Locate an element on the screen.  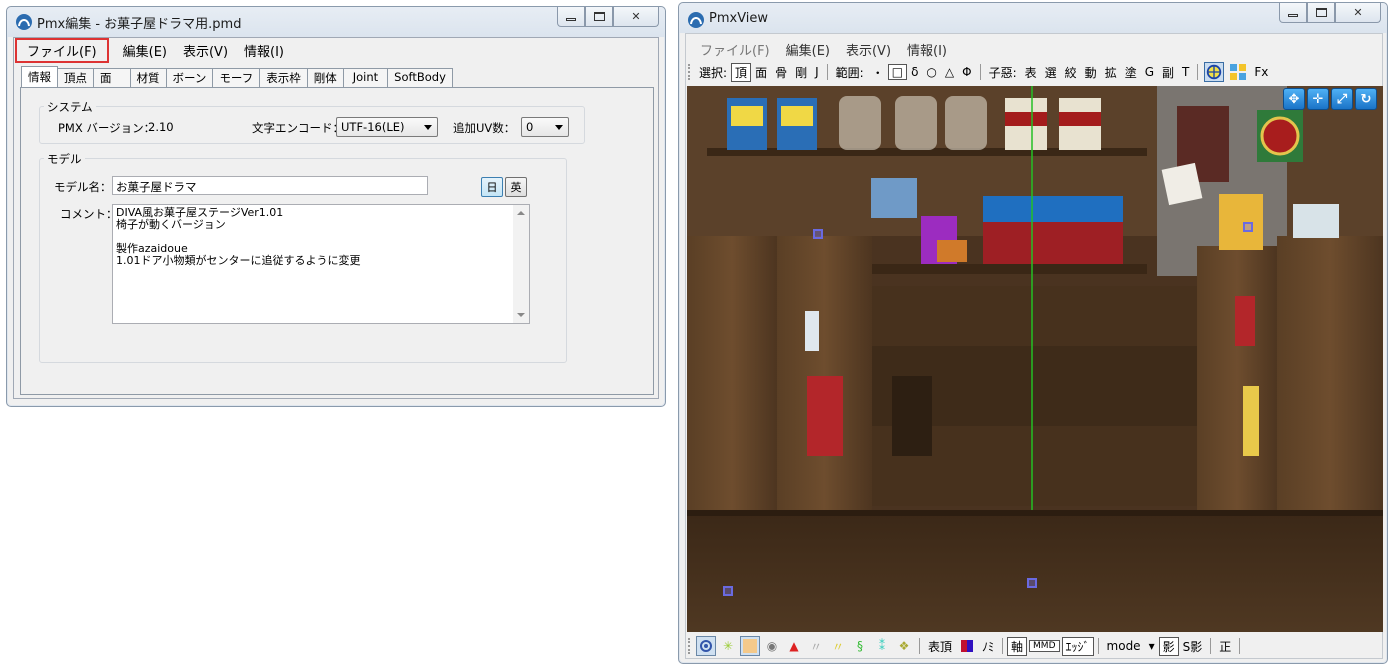
mode-dropdown-arrow: ▾ is located at coordinates (1152, 646).